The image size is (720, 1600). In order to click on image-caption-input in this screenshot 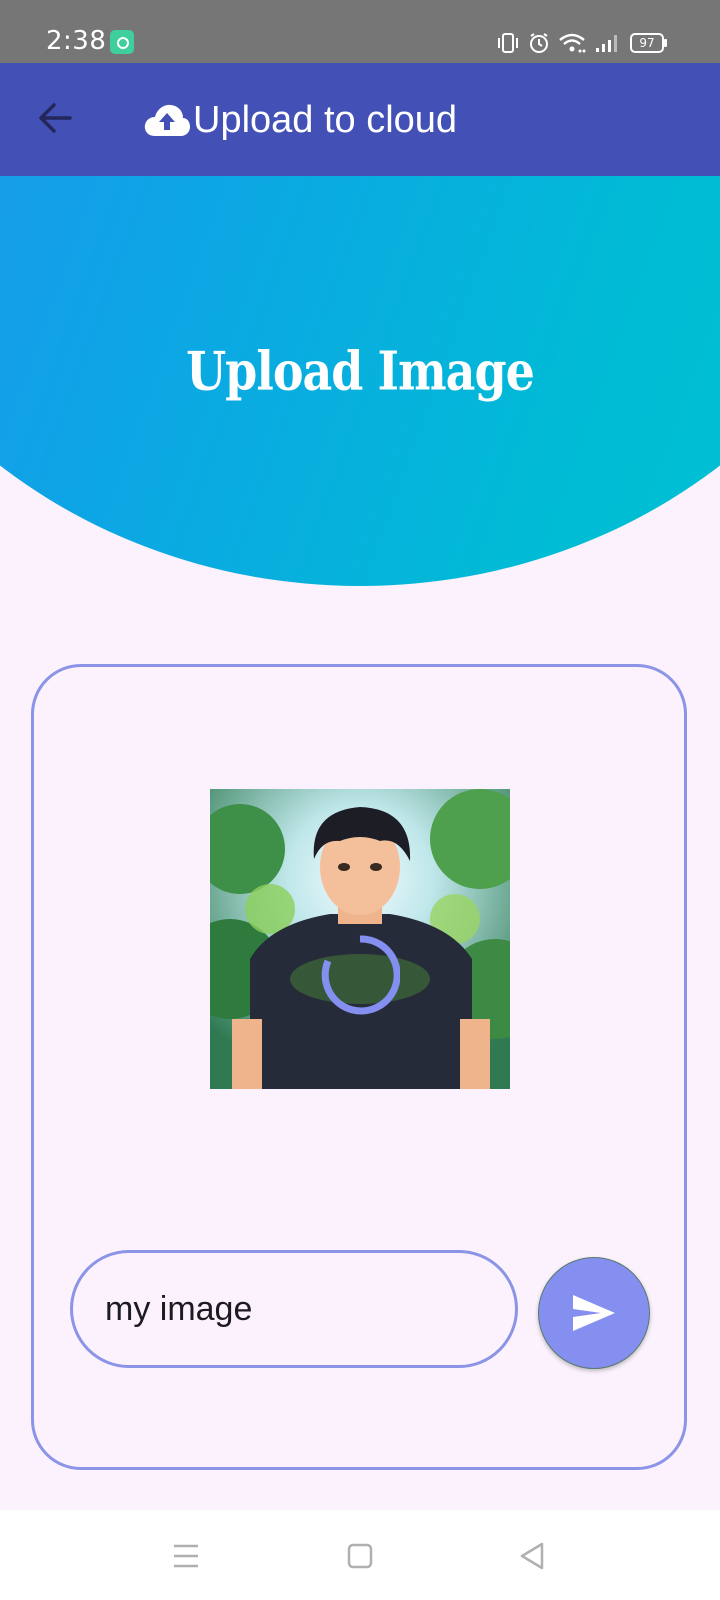, I will do `click(294, 1309)`.